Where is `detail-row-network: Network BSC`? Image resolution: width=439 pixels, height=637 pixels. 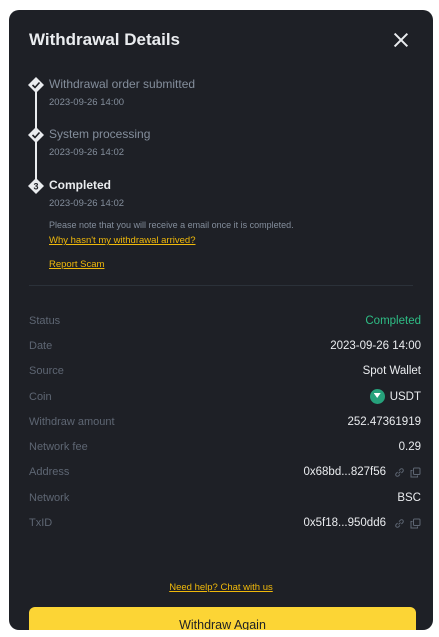 detail-row-network: Network BSC is located at coordinates (225, 497).